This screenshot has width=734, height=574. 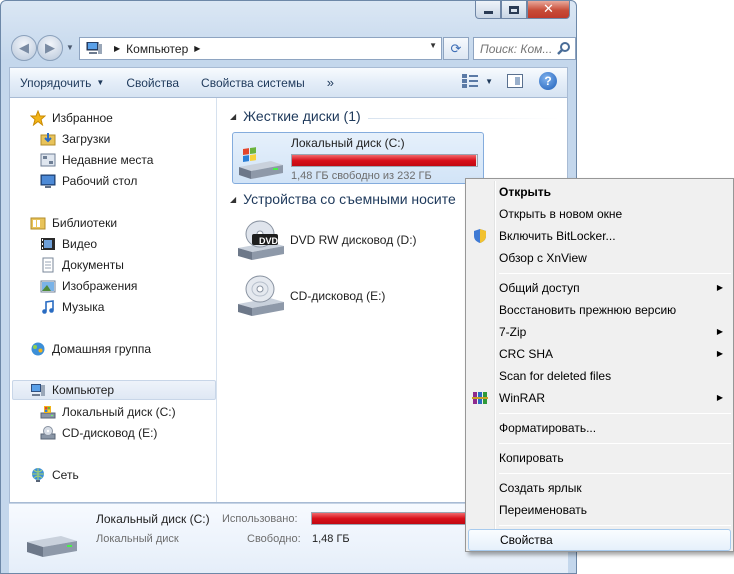 What do you see at coordinates (295, 116) in the screenshot?
I see `group-header-hard-disks: ◢ Жесткие диски (1)` at bounding box center [295, 116].